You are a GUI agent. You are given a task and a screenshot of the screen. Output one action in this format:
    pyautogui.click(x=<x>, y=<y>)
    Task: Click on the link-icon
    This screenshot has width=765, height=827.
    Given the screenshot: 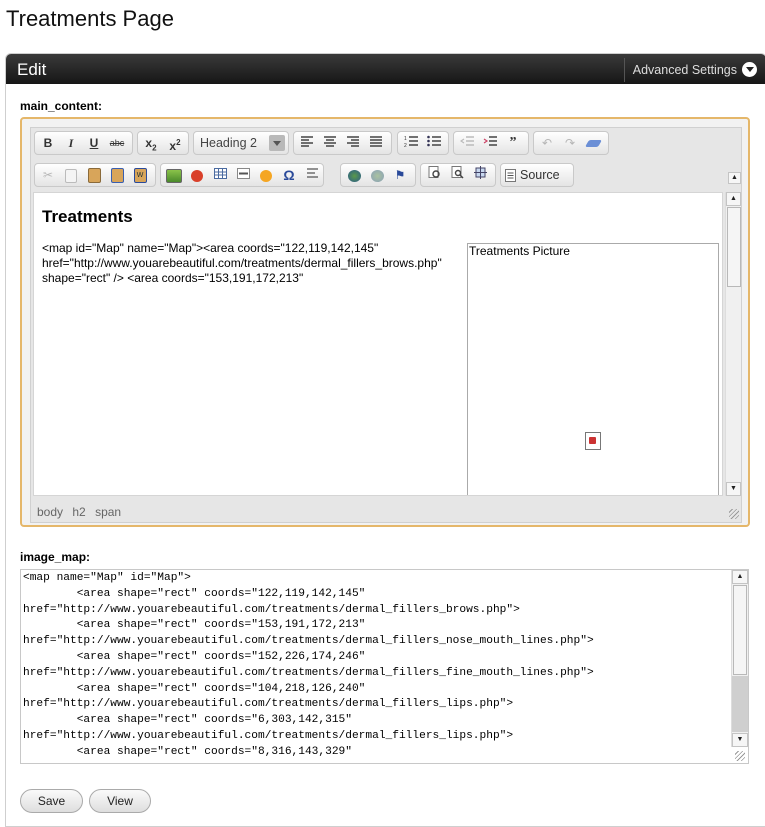 What is the action you would take?
    pyautogui.click(x=354, y=175)
    